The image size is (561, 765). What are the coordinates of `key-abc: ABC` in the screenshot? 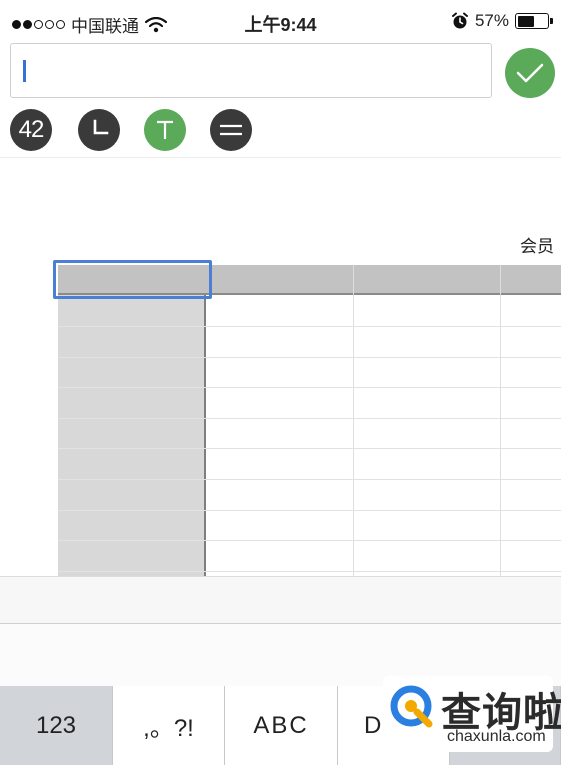 It's located at (281, 725).